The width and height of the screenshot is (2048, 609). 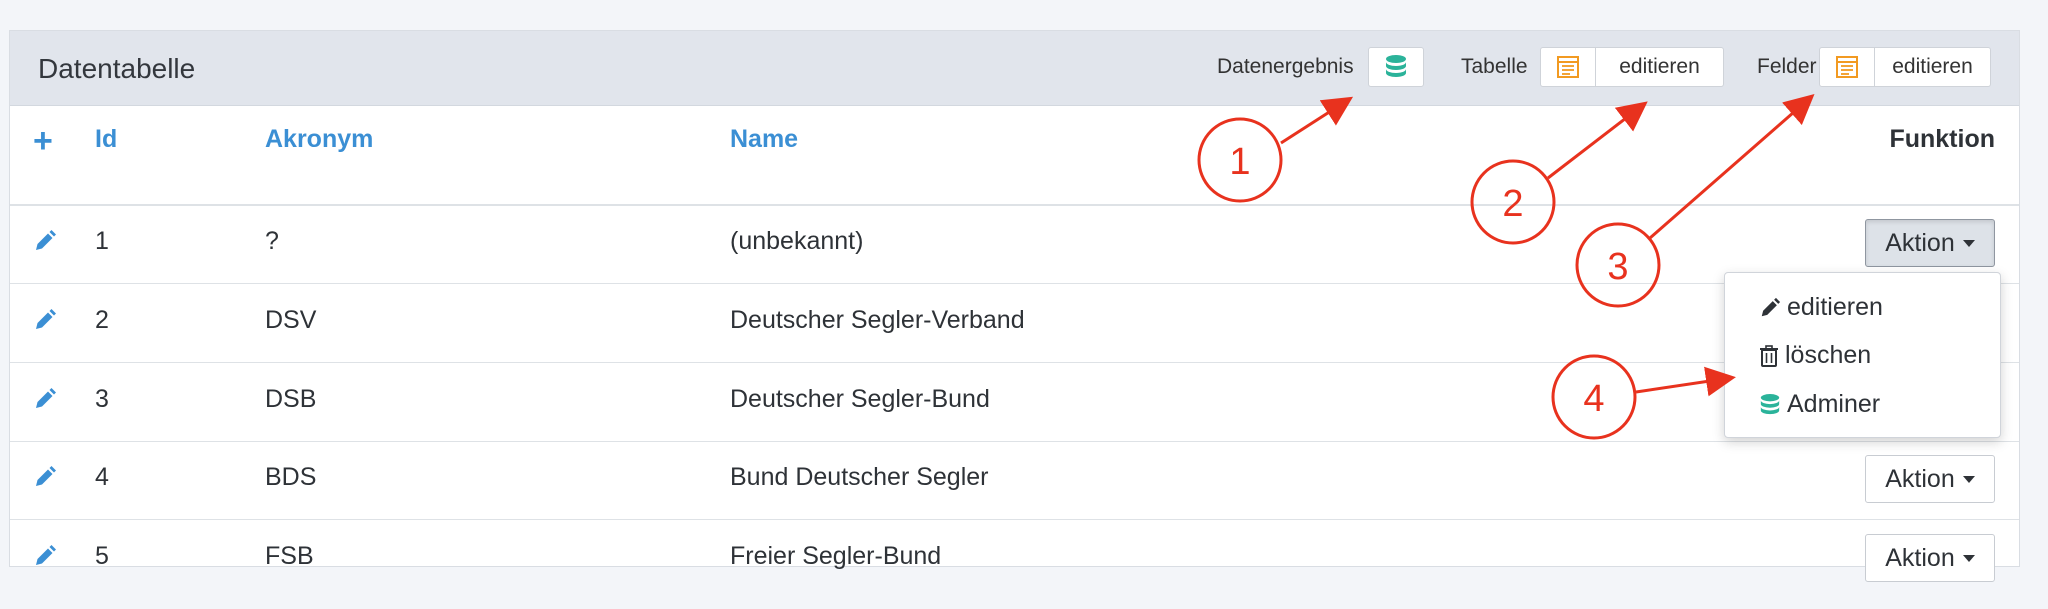 I want to click on felder-view-button, so click(x=1847, y=67).